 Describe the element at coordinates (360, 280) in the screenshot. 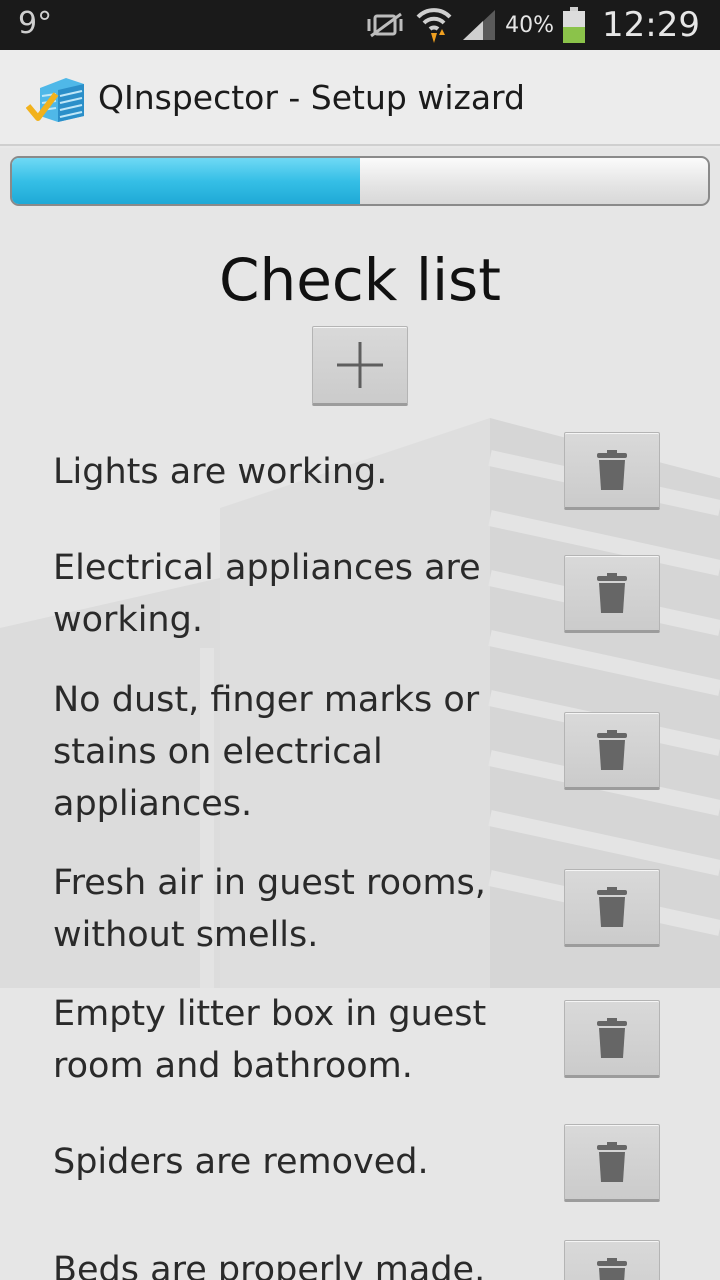

I see `page-title: Check list` at that location.